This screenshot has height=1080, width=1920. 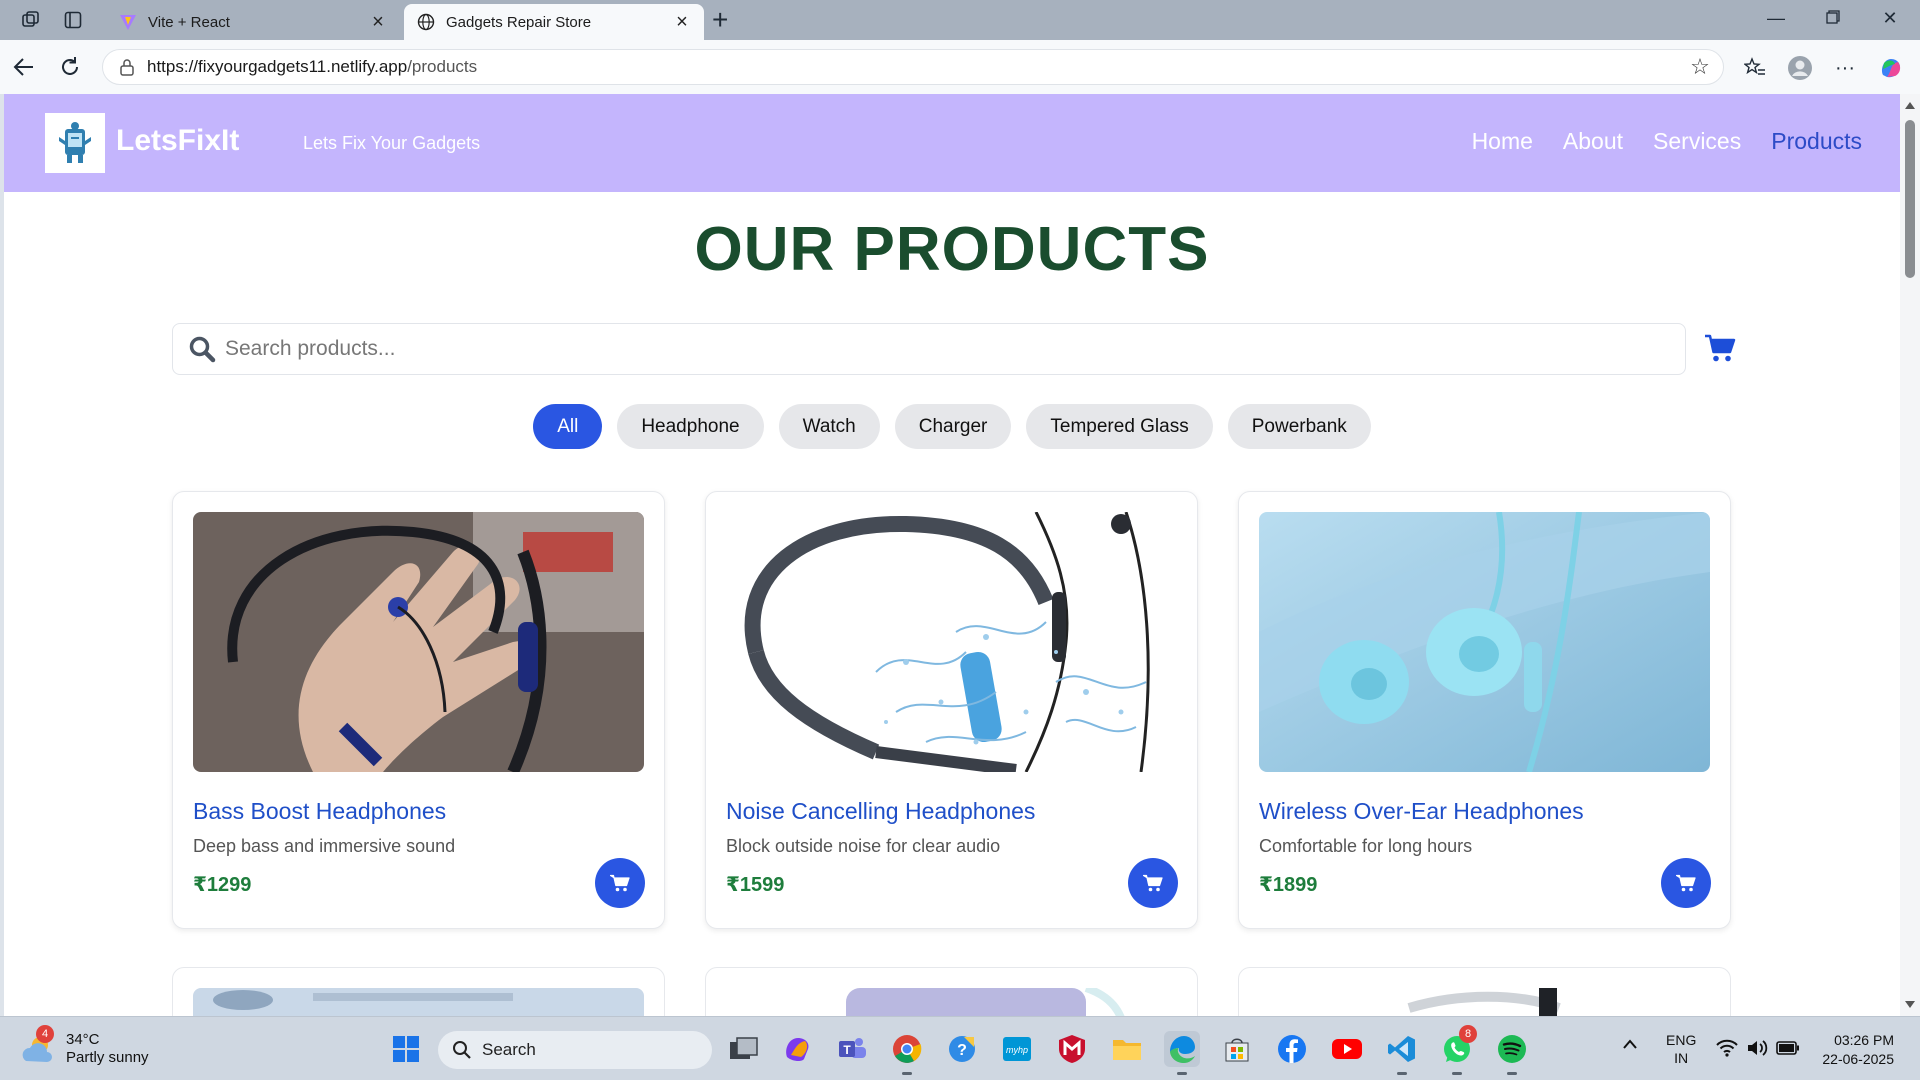 What do you see at coordinates (75, 143) in the screenshot?
I see `site-logo` at bounding box center [75, 143].